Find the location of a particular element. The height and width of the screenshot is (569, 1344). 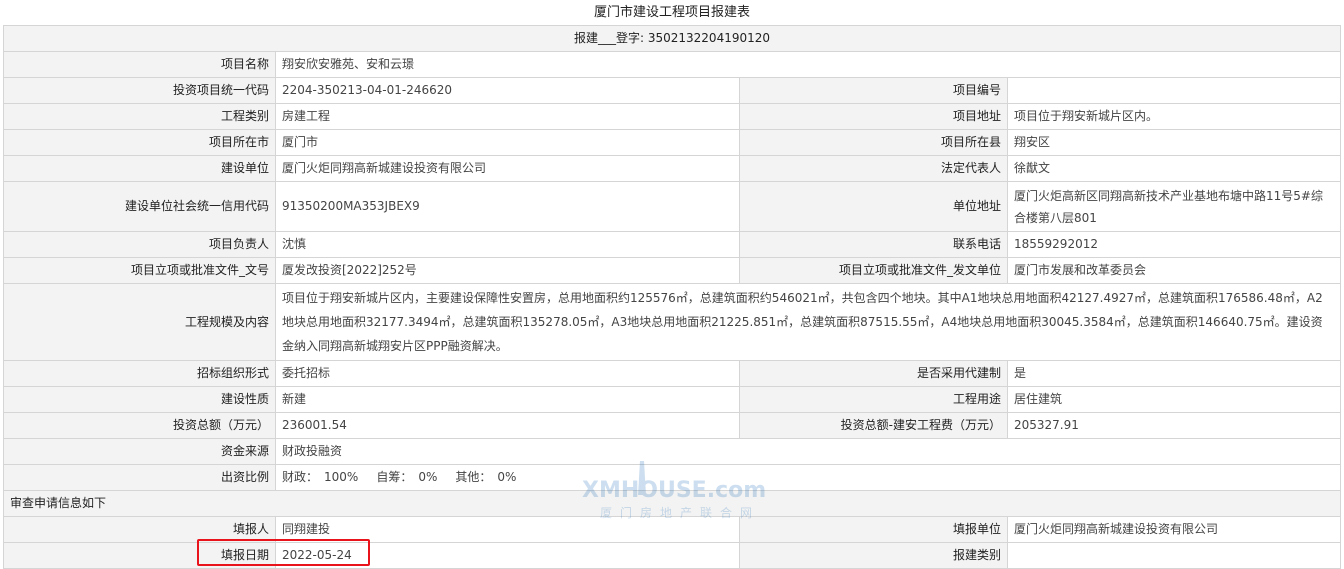

approval-doc-value: 厦发改投资[2022]252号 is located at coordinates (507, 270).